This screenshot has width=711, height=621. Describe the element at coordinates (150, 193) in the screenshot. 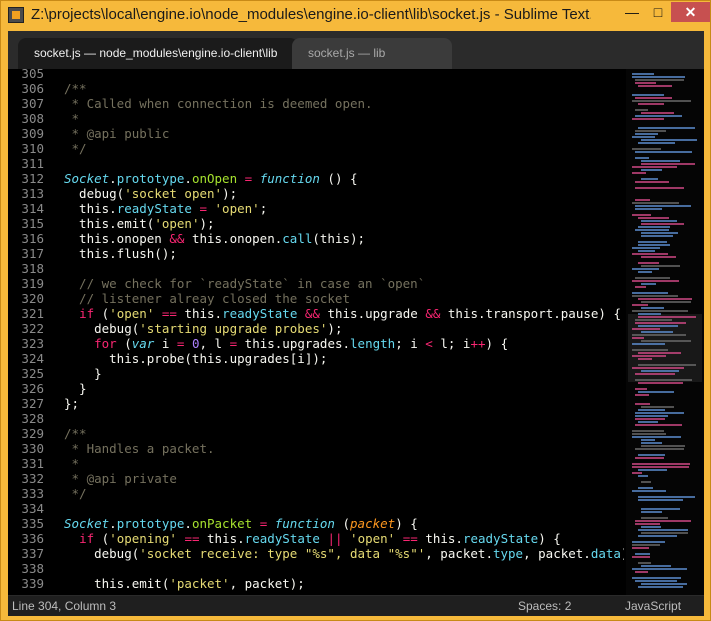

I see `code-line: debug('socket open');` at that location.